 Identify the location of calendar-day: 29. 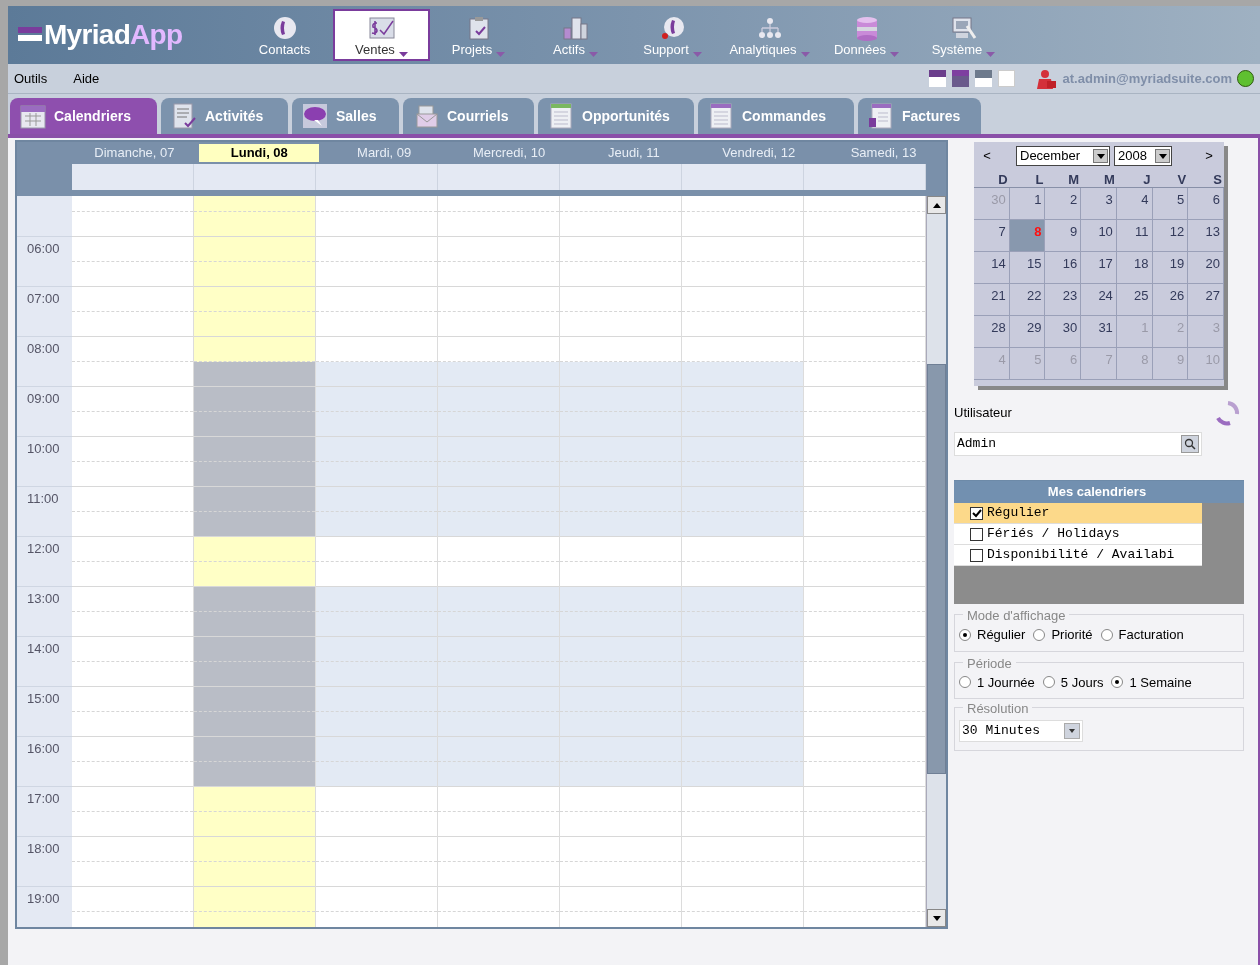
(1027, 331).